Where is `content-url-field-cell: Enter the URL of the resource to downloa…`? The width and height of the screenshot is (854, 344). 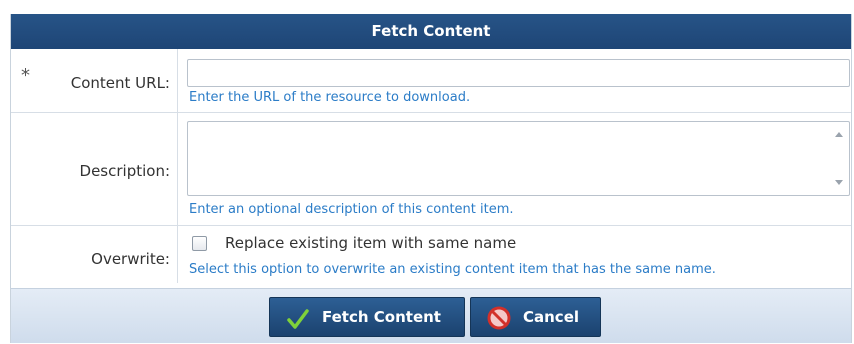
content-url-field-cell: Enter the URL of the resource to downloa… is located at coordinates (519, 80).